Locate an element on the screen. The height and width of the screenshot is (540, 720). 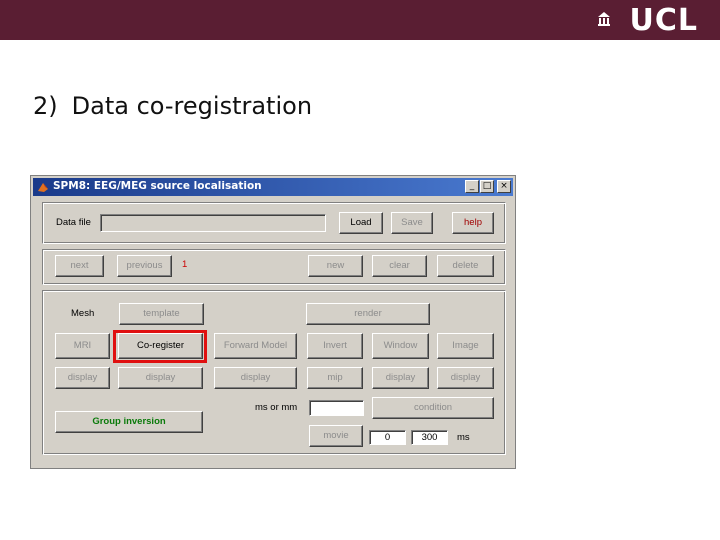
image-button: Image is located at coordinates (465, 346).